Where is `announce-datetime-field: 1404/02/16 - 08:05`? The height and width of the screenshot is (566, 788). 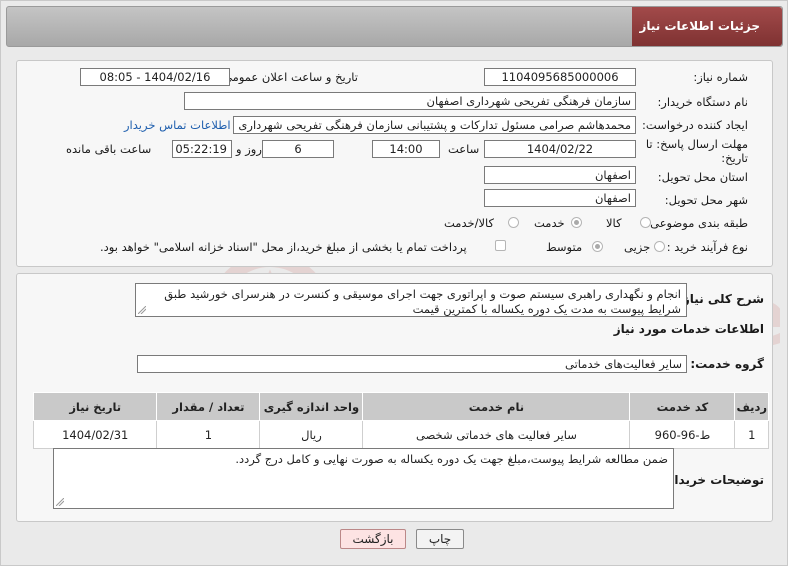 announce-datetime-field: 1404/02/16 - 08:05 is located at coordinates (155, 77).